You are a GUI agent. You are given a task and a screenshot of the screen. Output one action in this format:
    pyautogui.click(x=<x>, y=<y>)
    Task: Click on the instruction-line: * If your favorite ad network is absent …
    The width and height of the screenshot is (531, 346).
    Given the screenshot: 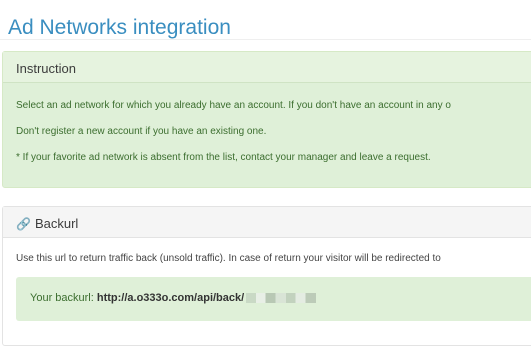 What is the action you would take?
    pyautogui.click(x=223, y=157)
    